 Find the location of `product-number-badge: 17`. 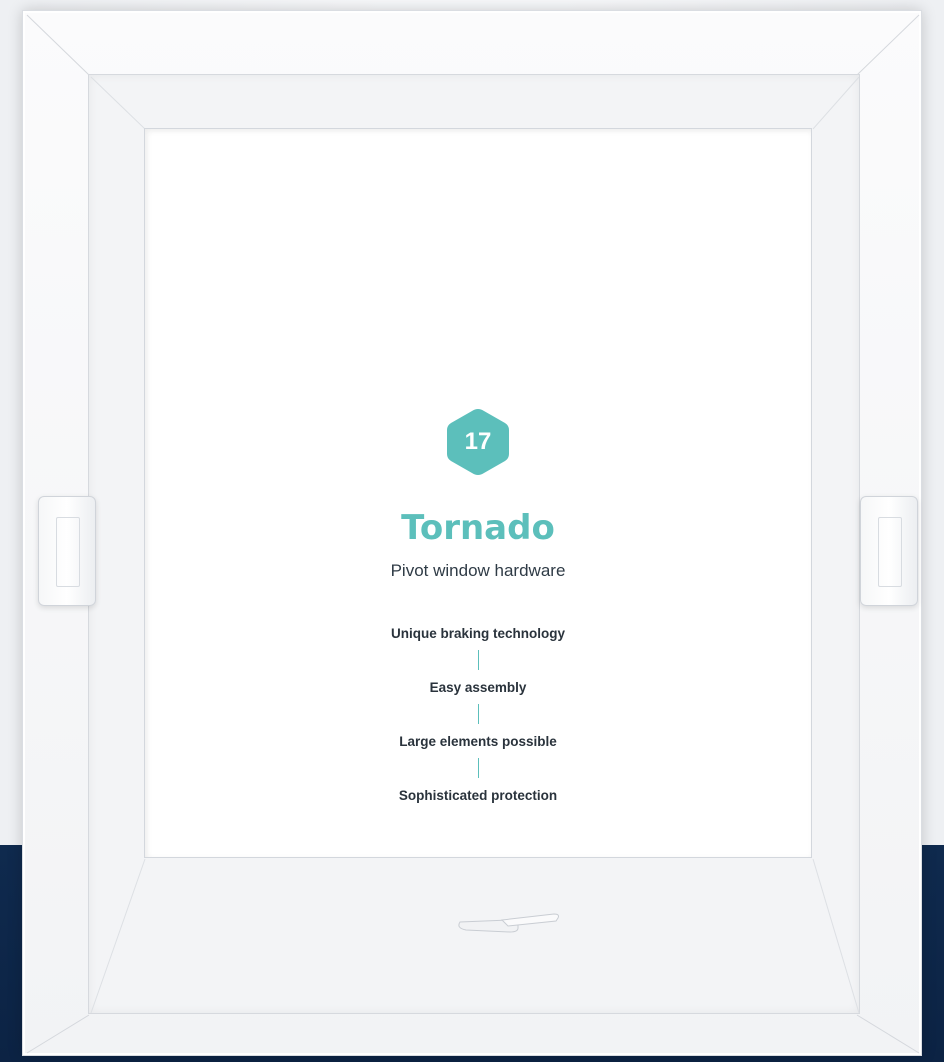

product-number-badge: 17 is located at coordinates (478, 442).